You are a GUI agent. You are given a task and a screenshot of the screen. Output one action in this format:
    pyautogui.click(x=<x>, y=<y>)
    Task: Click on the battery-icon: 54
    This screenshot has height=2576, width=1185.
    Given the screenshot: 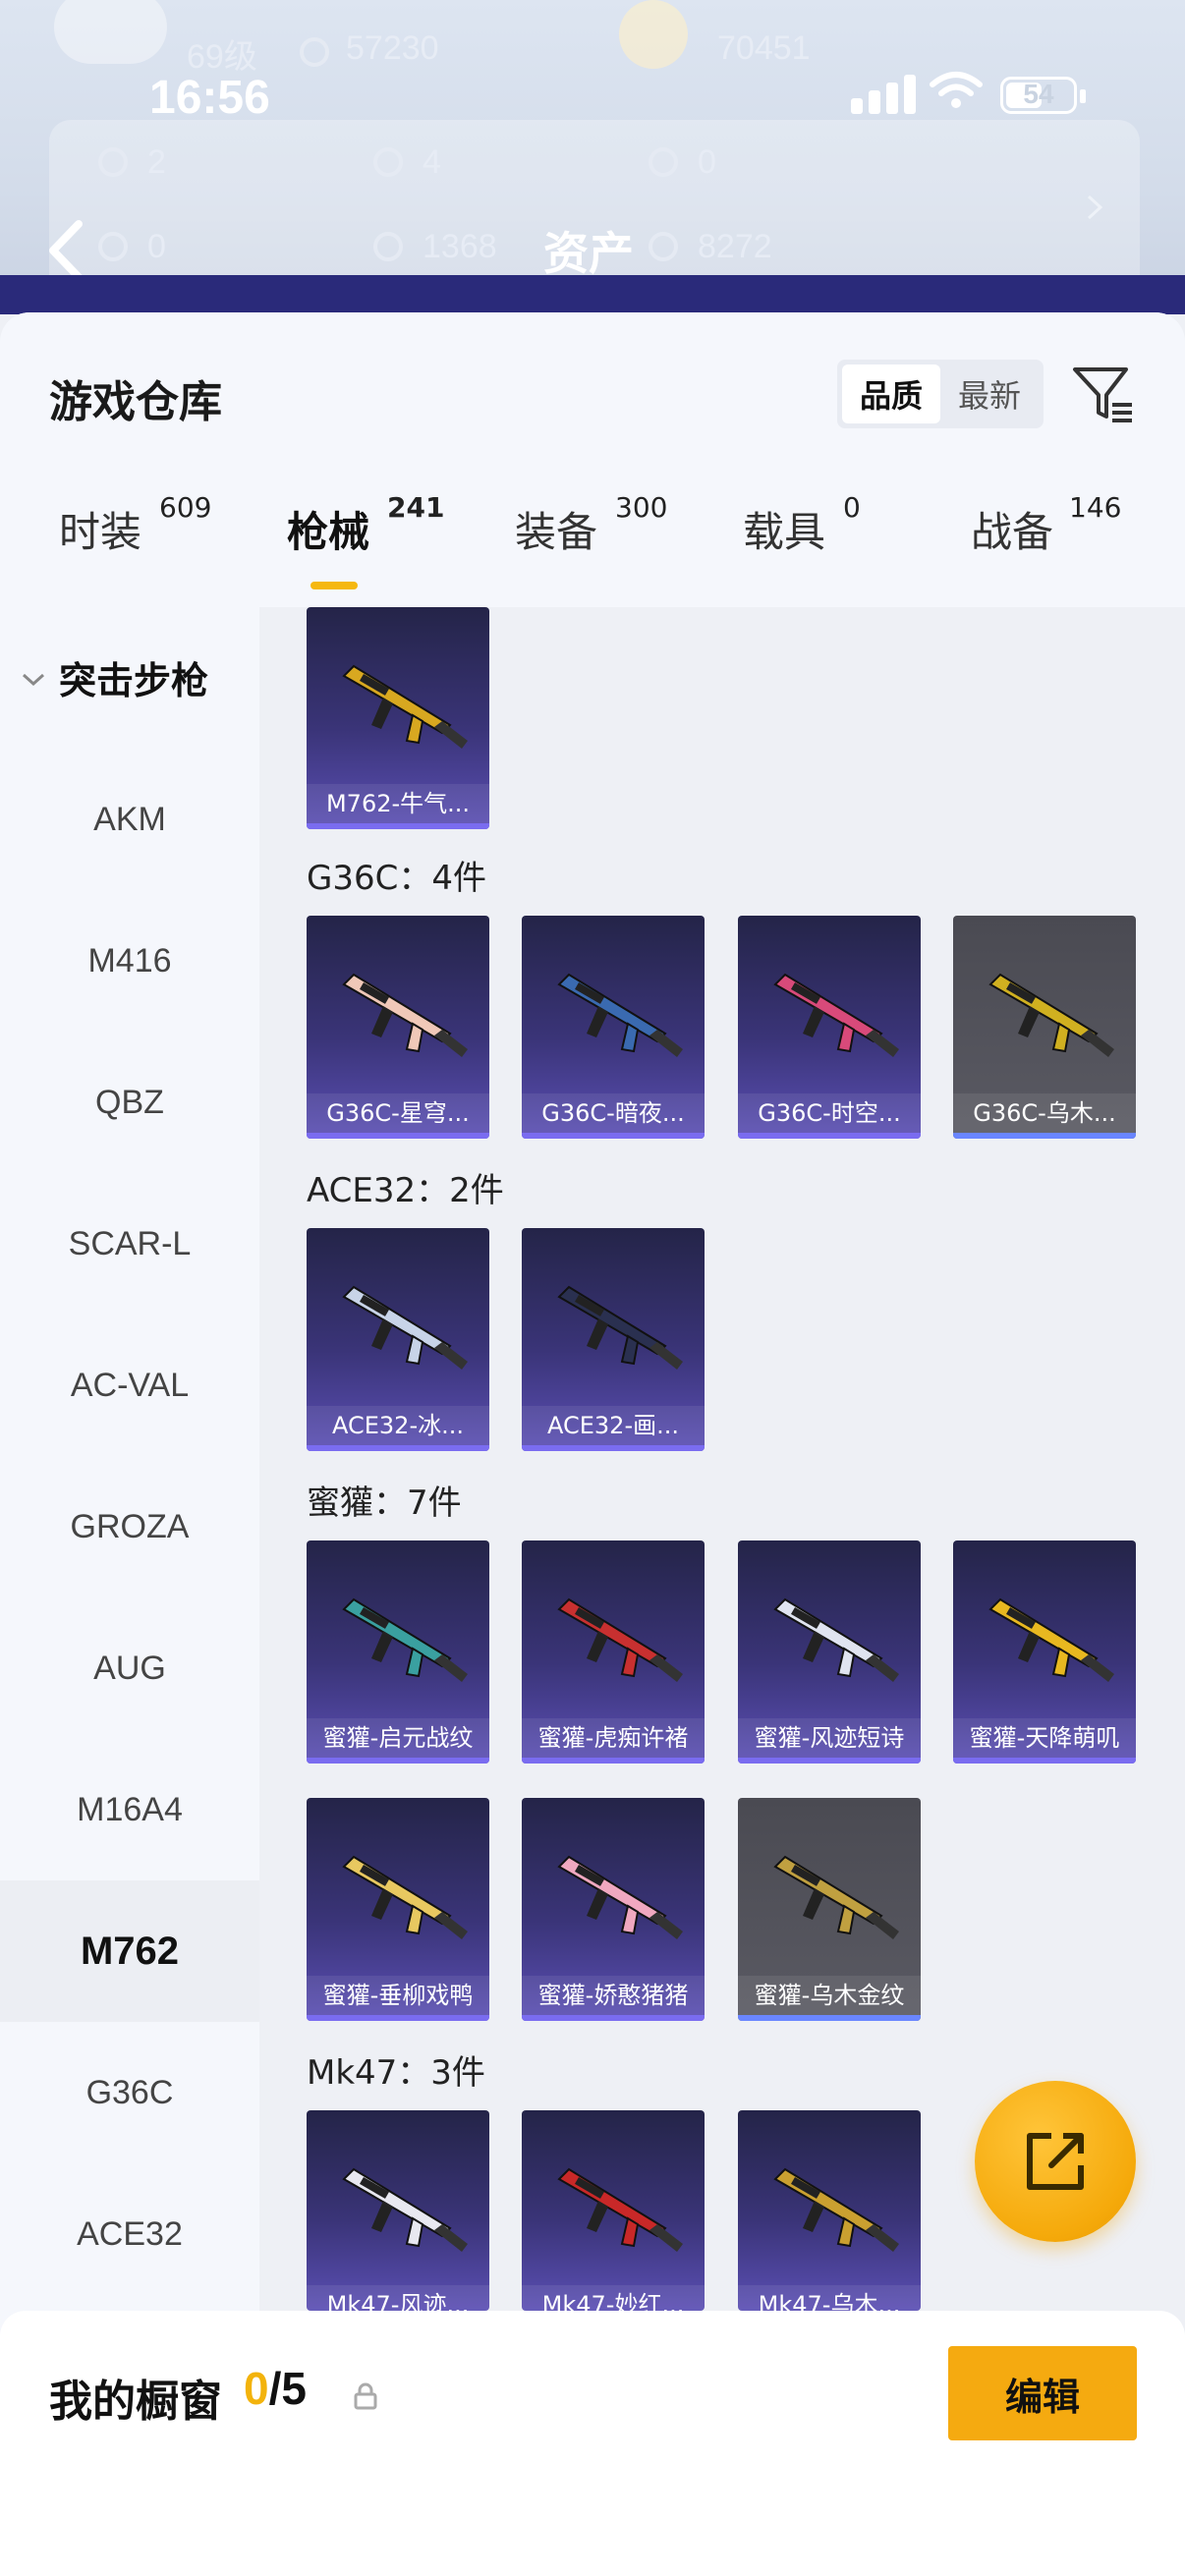 What is the action you would take?
    pyautogui.click(x=1038, y=95)
    